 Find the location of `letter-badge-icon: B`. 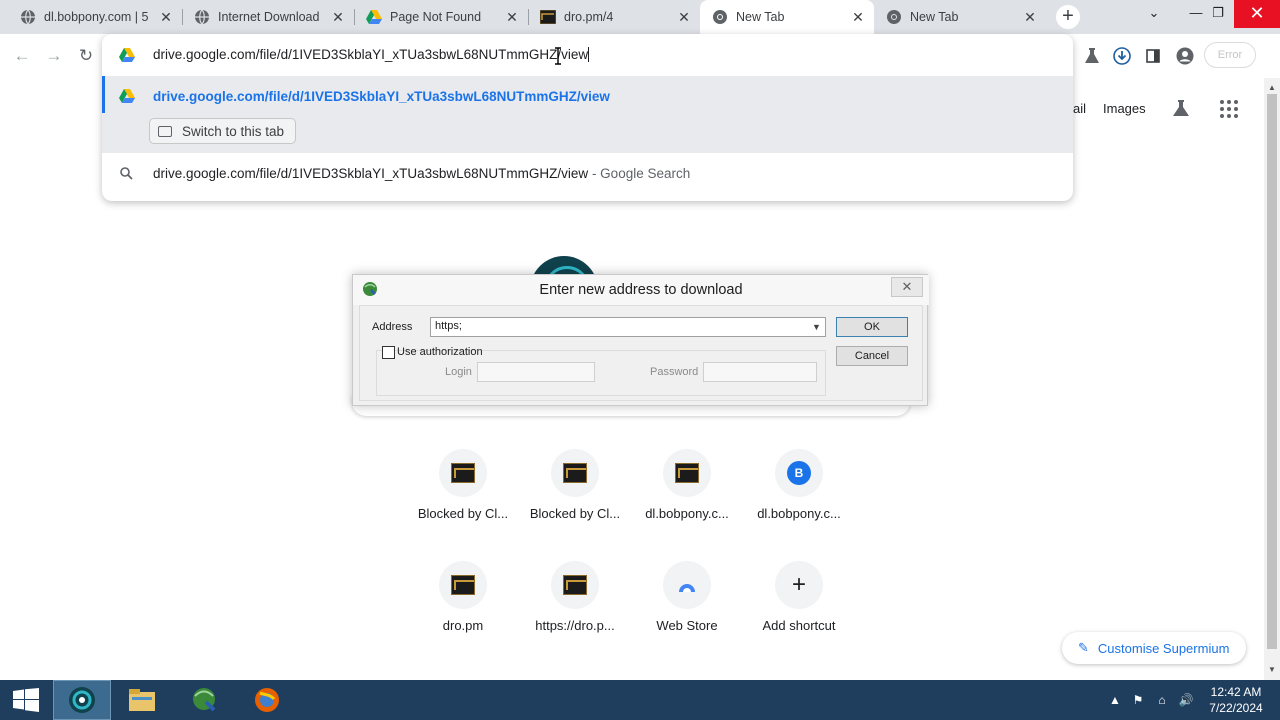

letter-badge-icon: B is located at coordinates (799, 473).